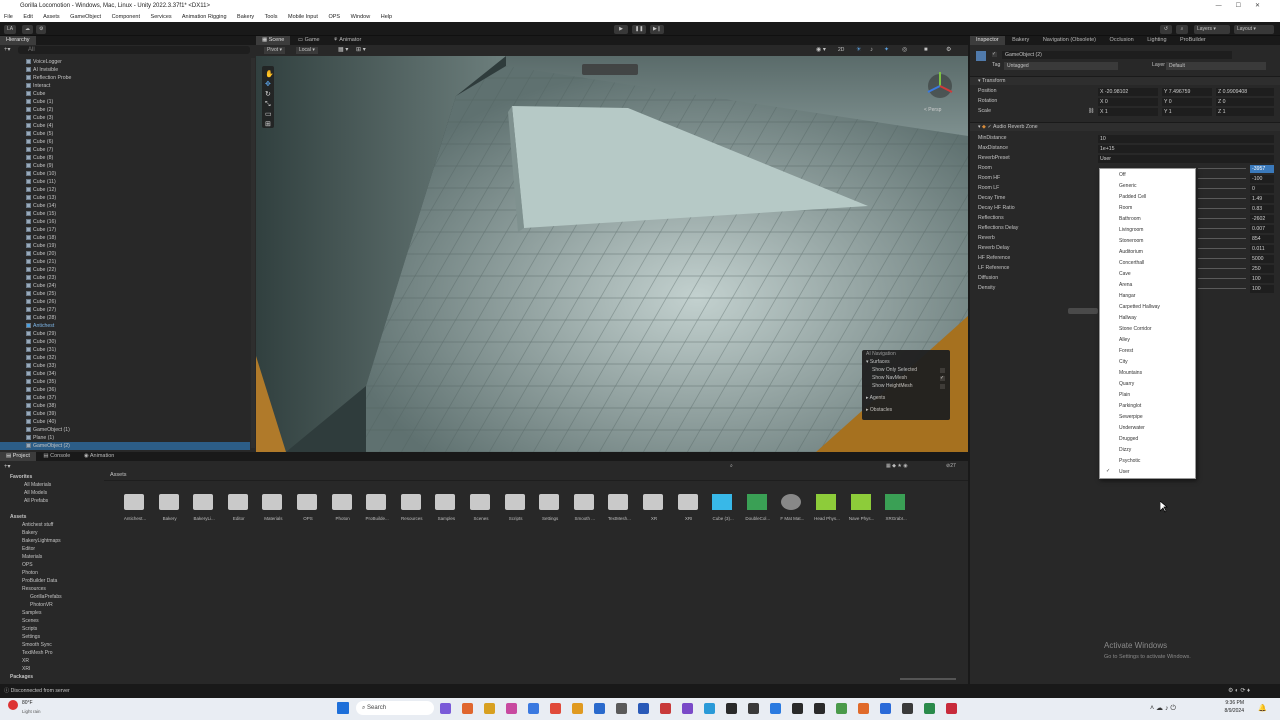  Describe the element at coordinates (37, 485) in the screenshot. I see `favorite-item: All Materials` at that location.